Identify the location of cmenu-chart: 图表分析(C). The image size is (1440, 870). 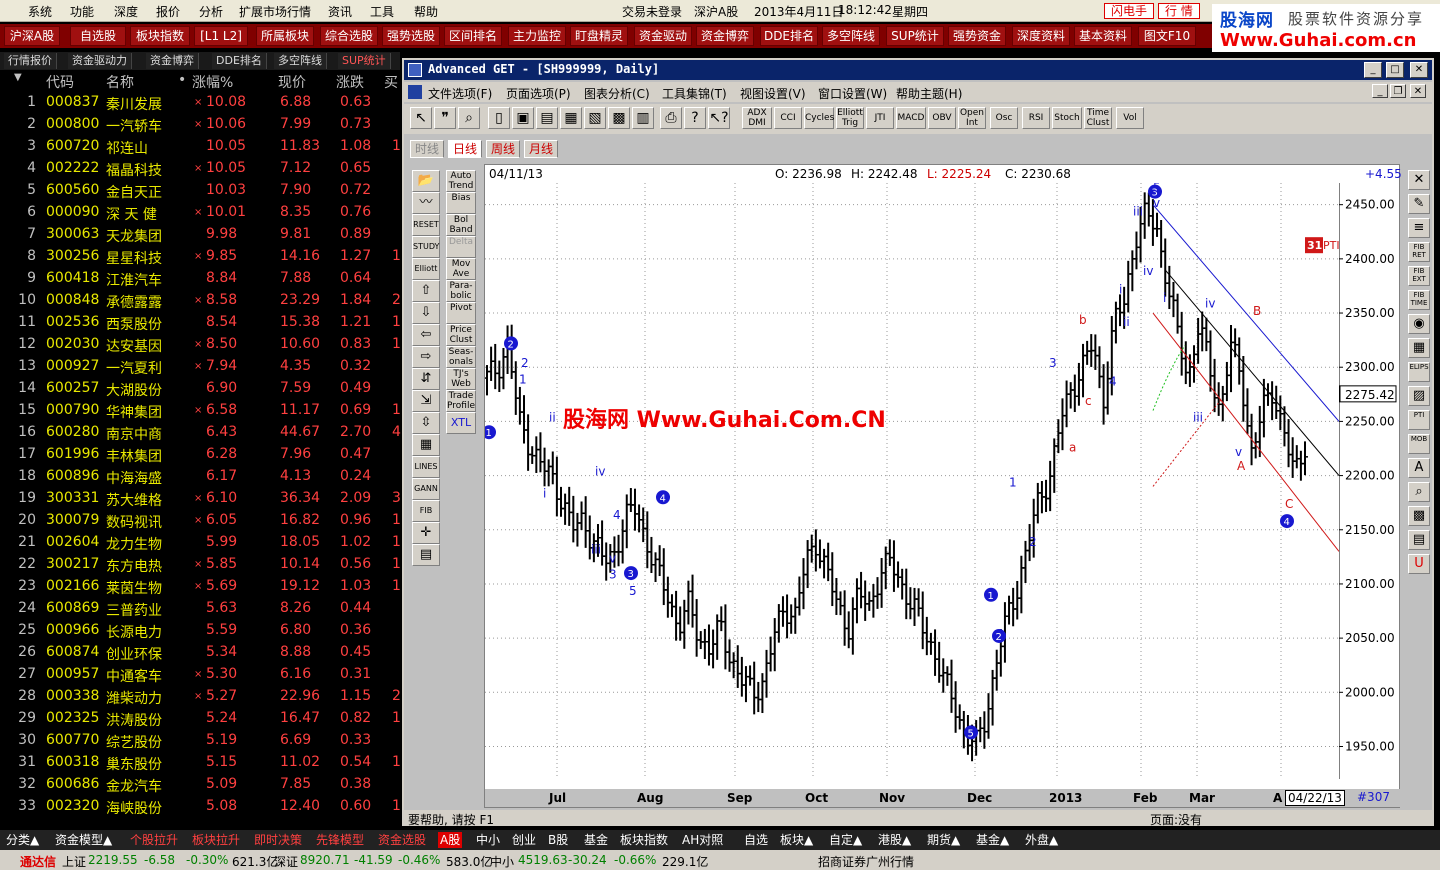
(617, 93).